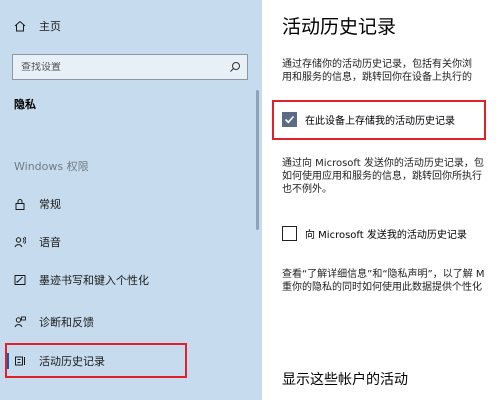  I want to click on sidebar-item-label: 常规, so click(50, 204).